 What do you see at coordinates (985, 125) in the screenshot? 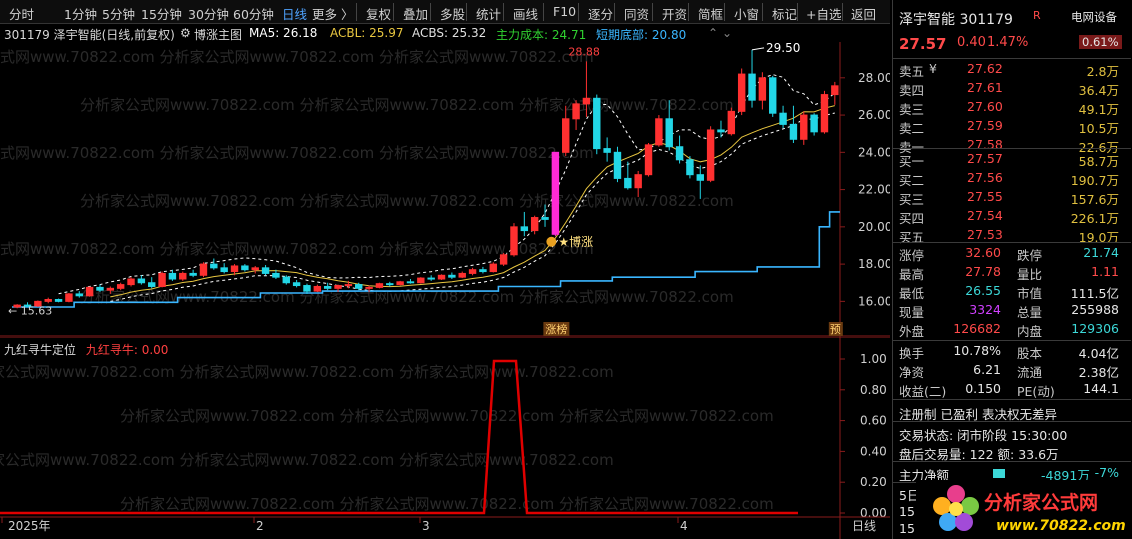
I see `ask-price: 27.59` at bounding box center [985, 125].